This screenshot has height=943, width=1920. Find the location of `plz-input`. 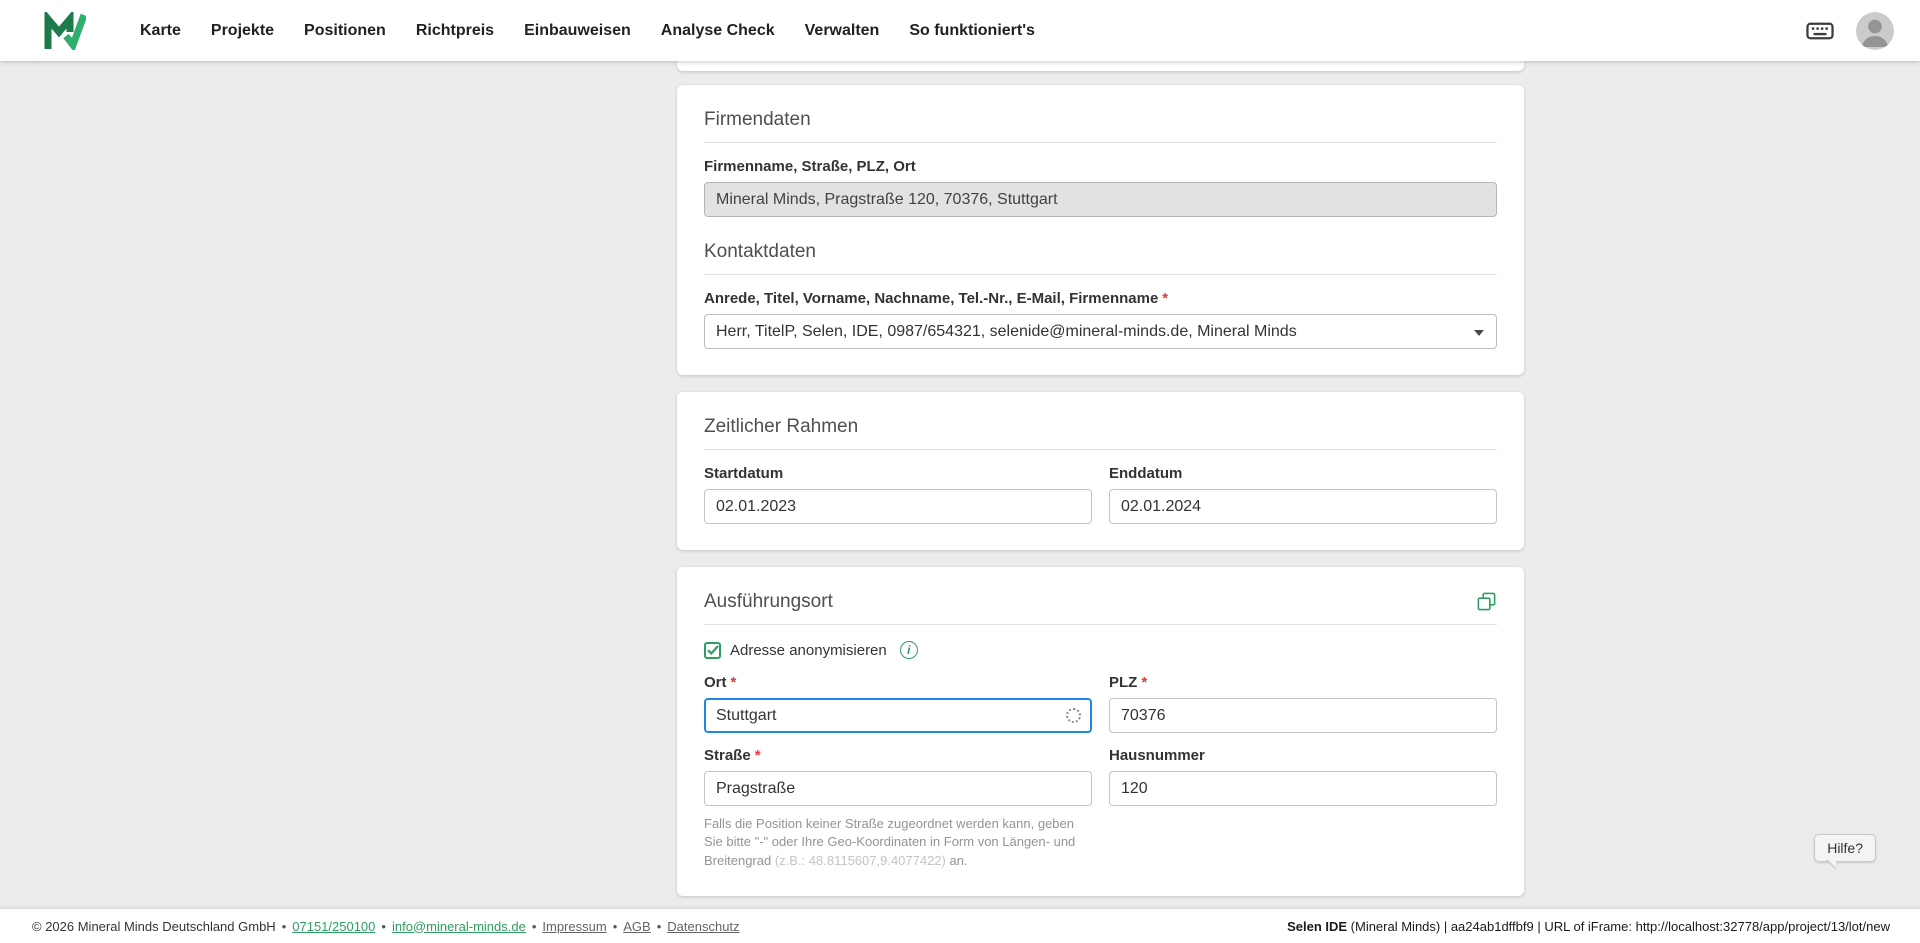

plz-input is located at coordinates (1303, 715).